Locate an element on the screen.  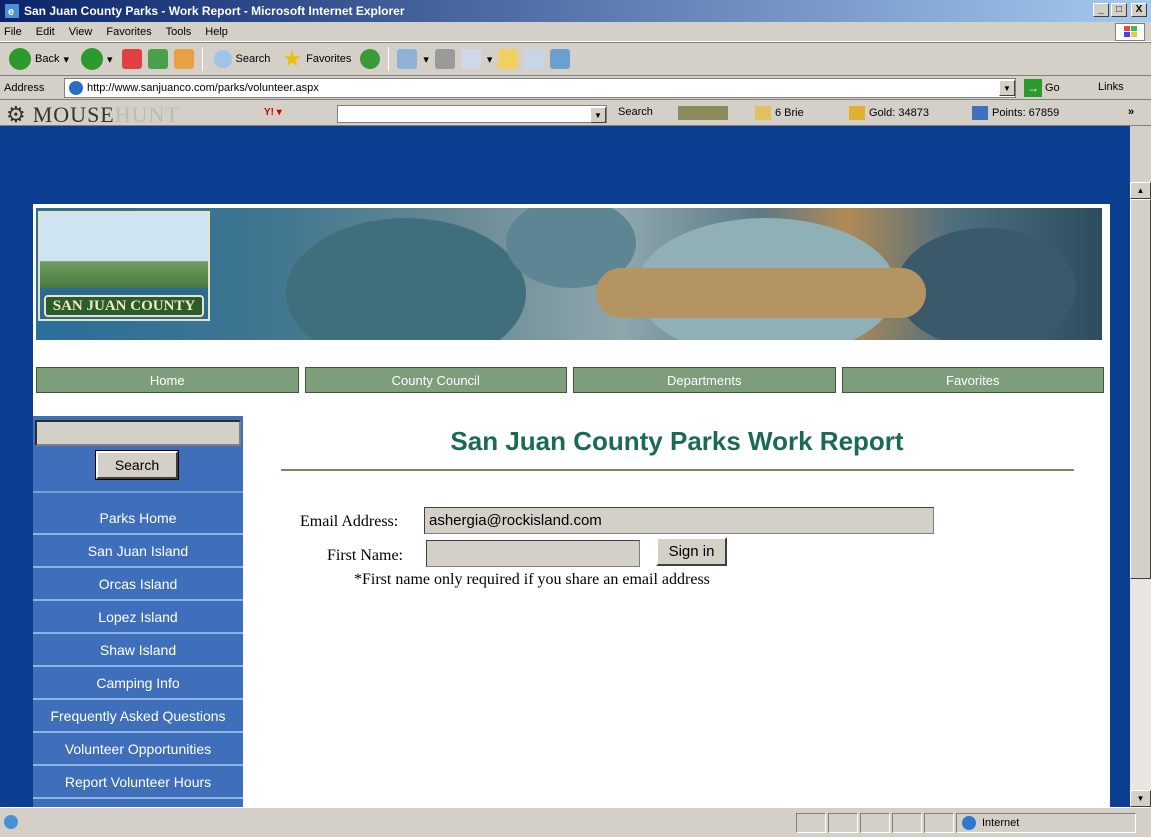
sidebar-item-san-juan-island: San Juan Island is located at coordinates (138, 551).